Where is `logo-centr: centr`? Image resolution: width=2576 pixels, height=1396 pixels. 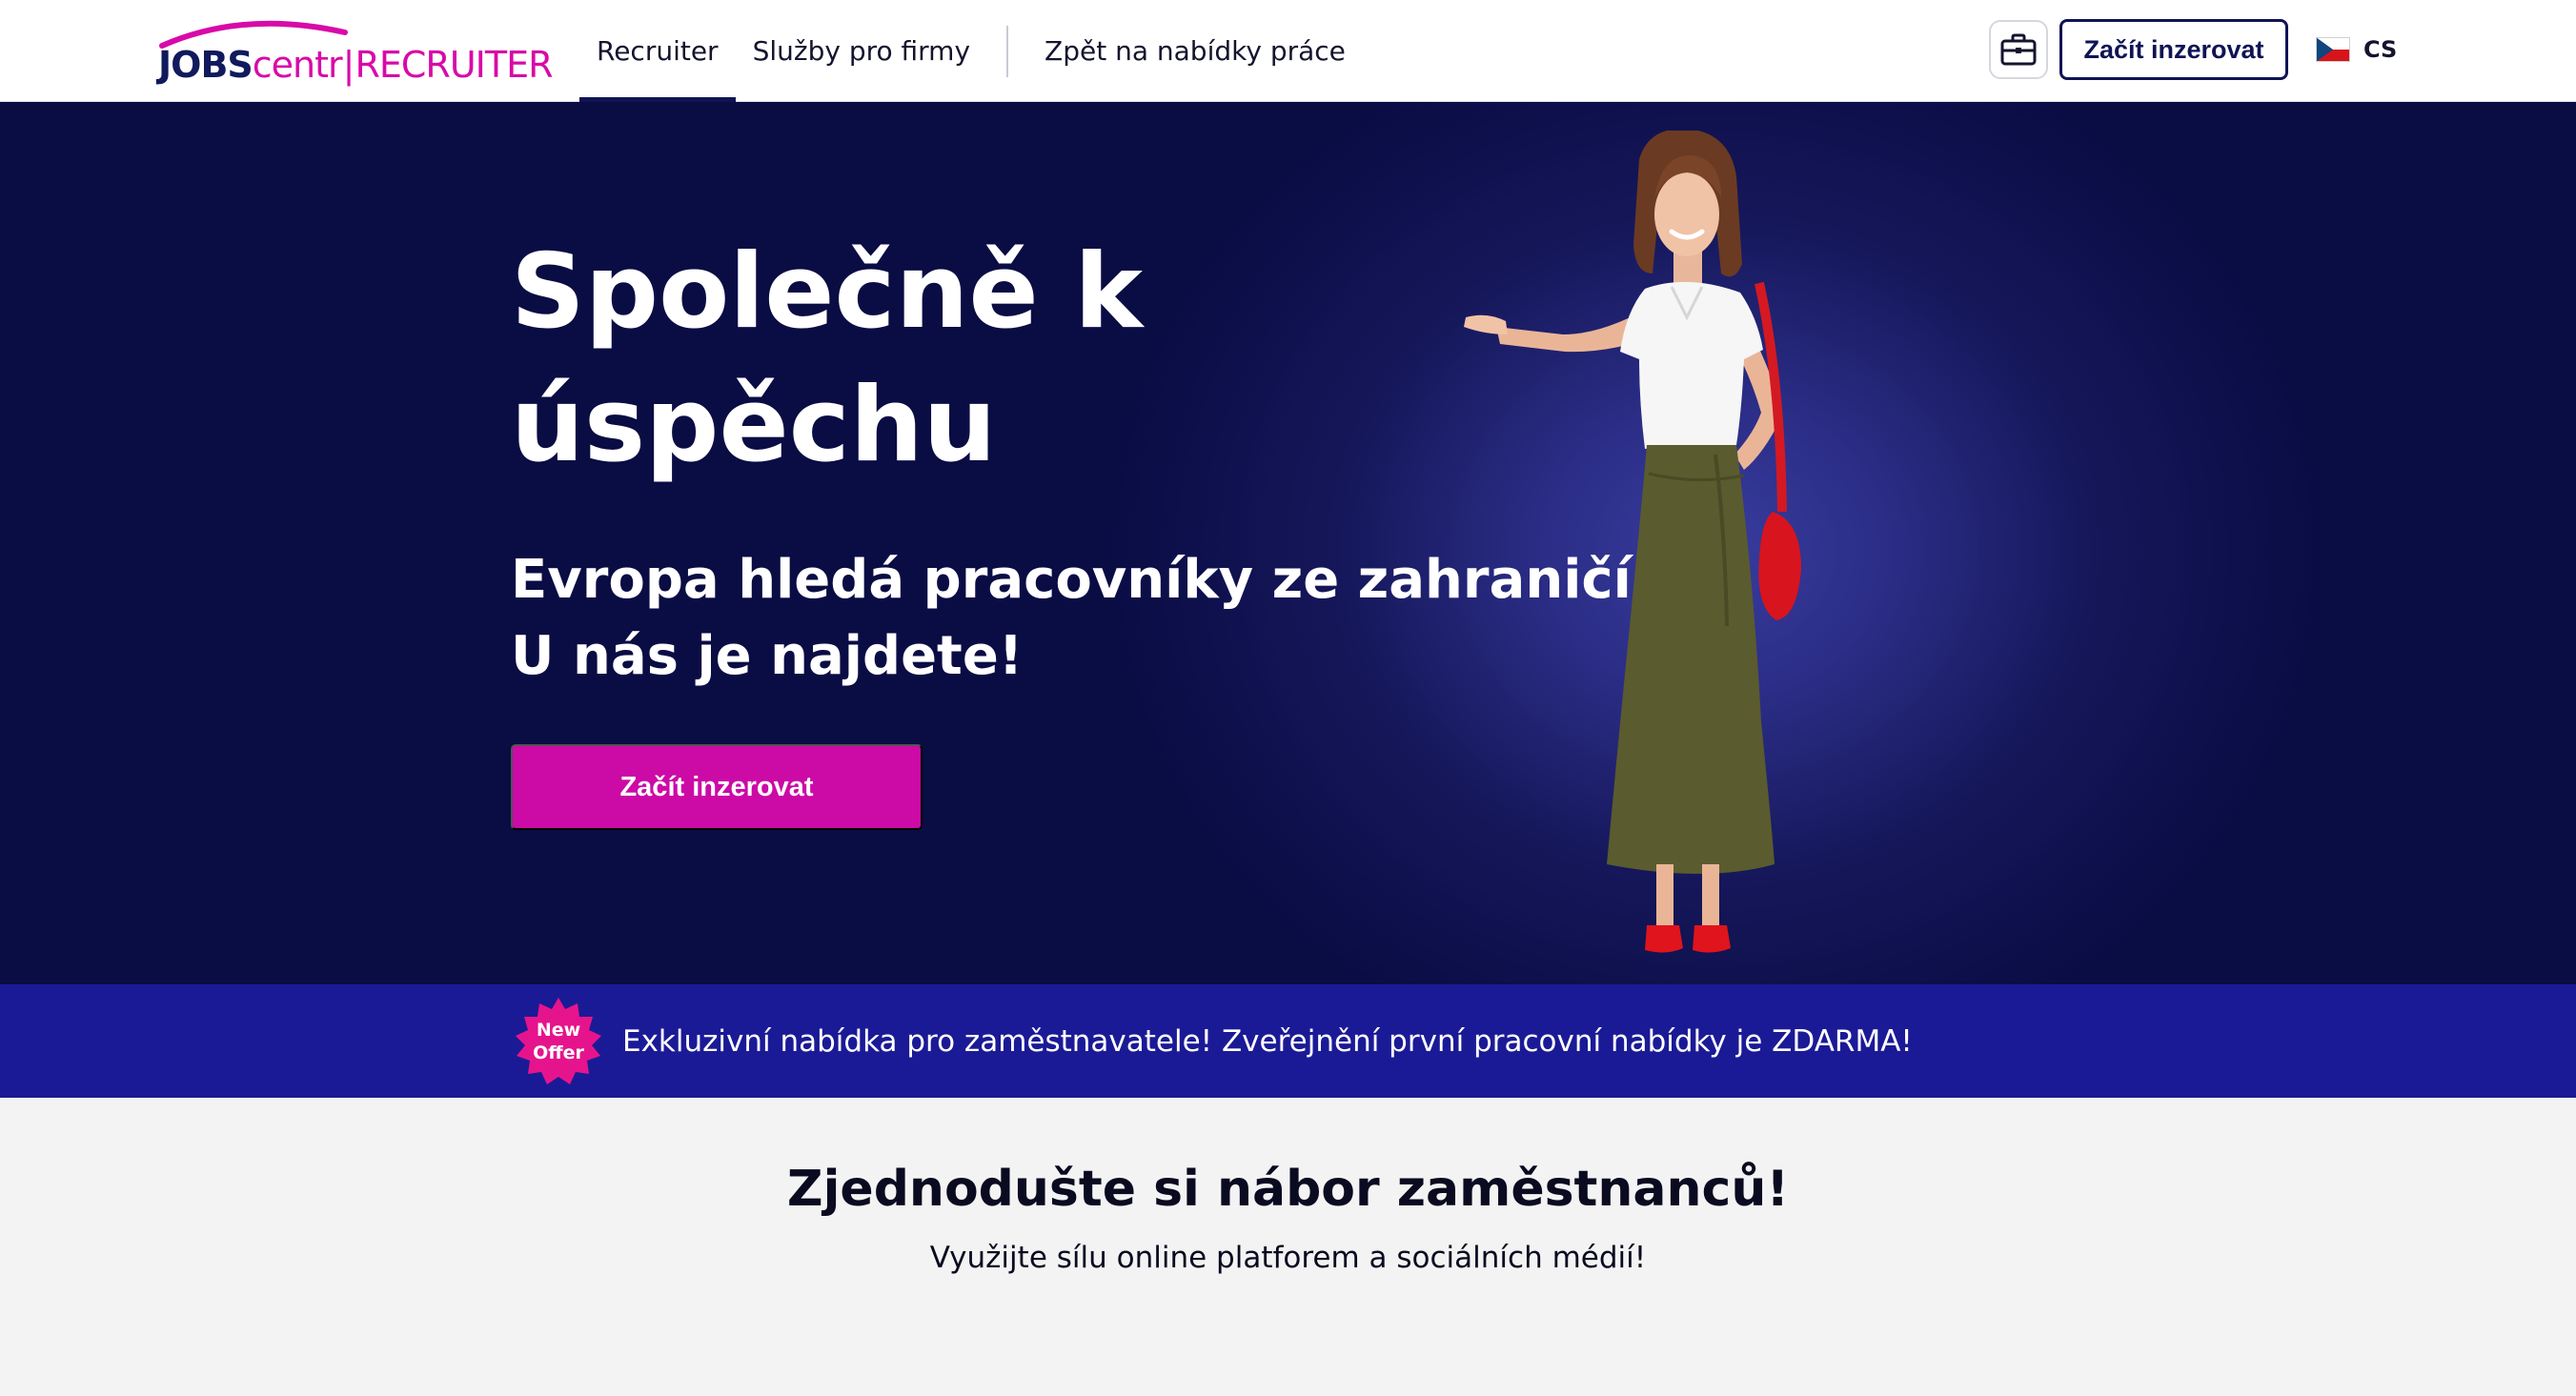
logo-centr: centr is located at coordinates (297, 65).